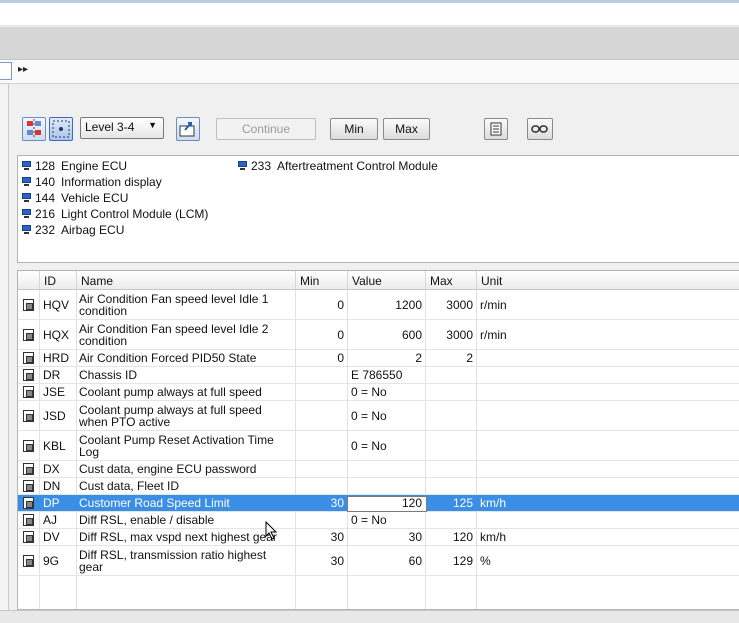  I want to click on grid-view-button, so click(61, 129).